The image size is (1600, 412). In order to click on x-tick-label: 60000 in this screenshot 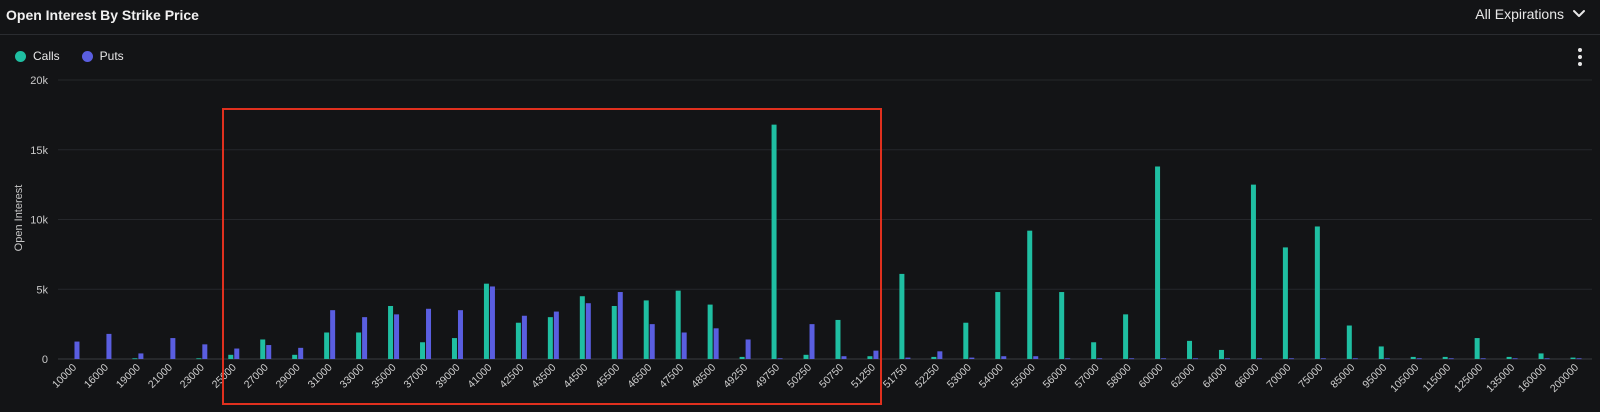, I will do `click(1151, 376)`.